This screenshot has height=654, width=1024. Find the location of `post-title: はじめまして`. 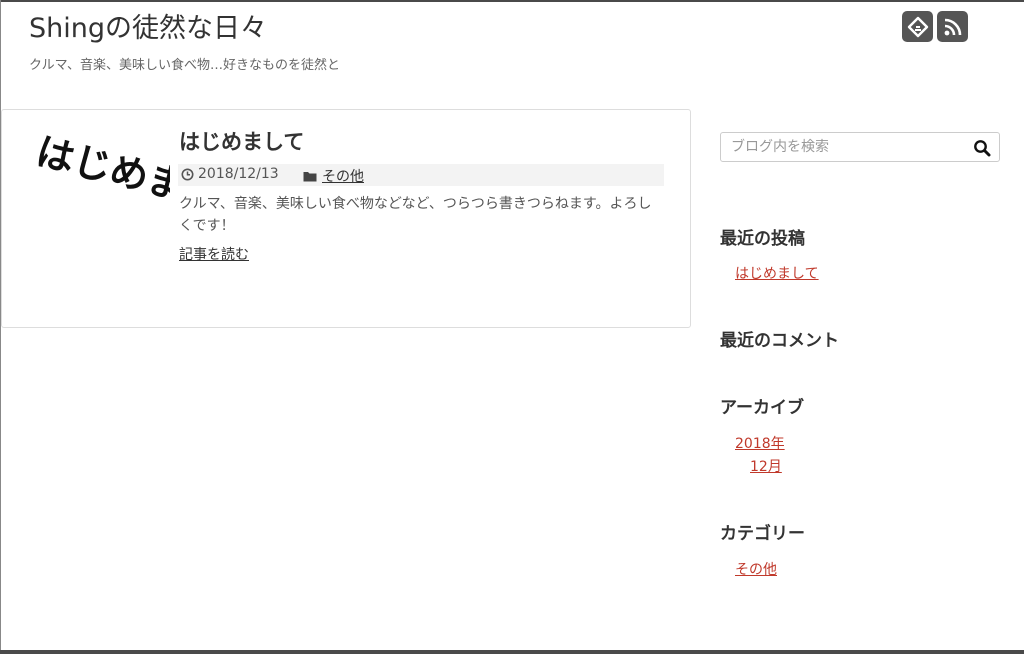

post-title: はじめまして is located at coordinates (241, 141).